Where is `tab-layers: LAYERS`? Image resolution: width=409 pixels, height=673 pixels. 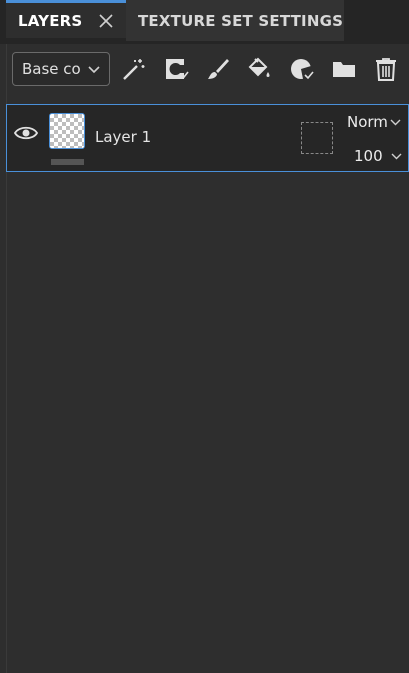
tab-layers: LAYERS is located at coordinates (66, 19).